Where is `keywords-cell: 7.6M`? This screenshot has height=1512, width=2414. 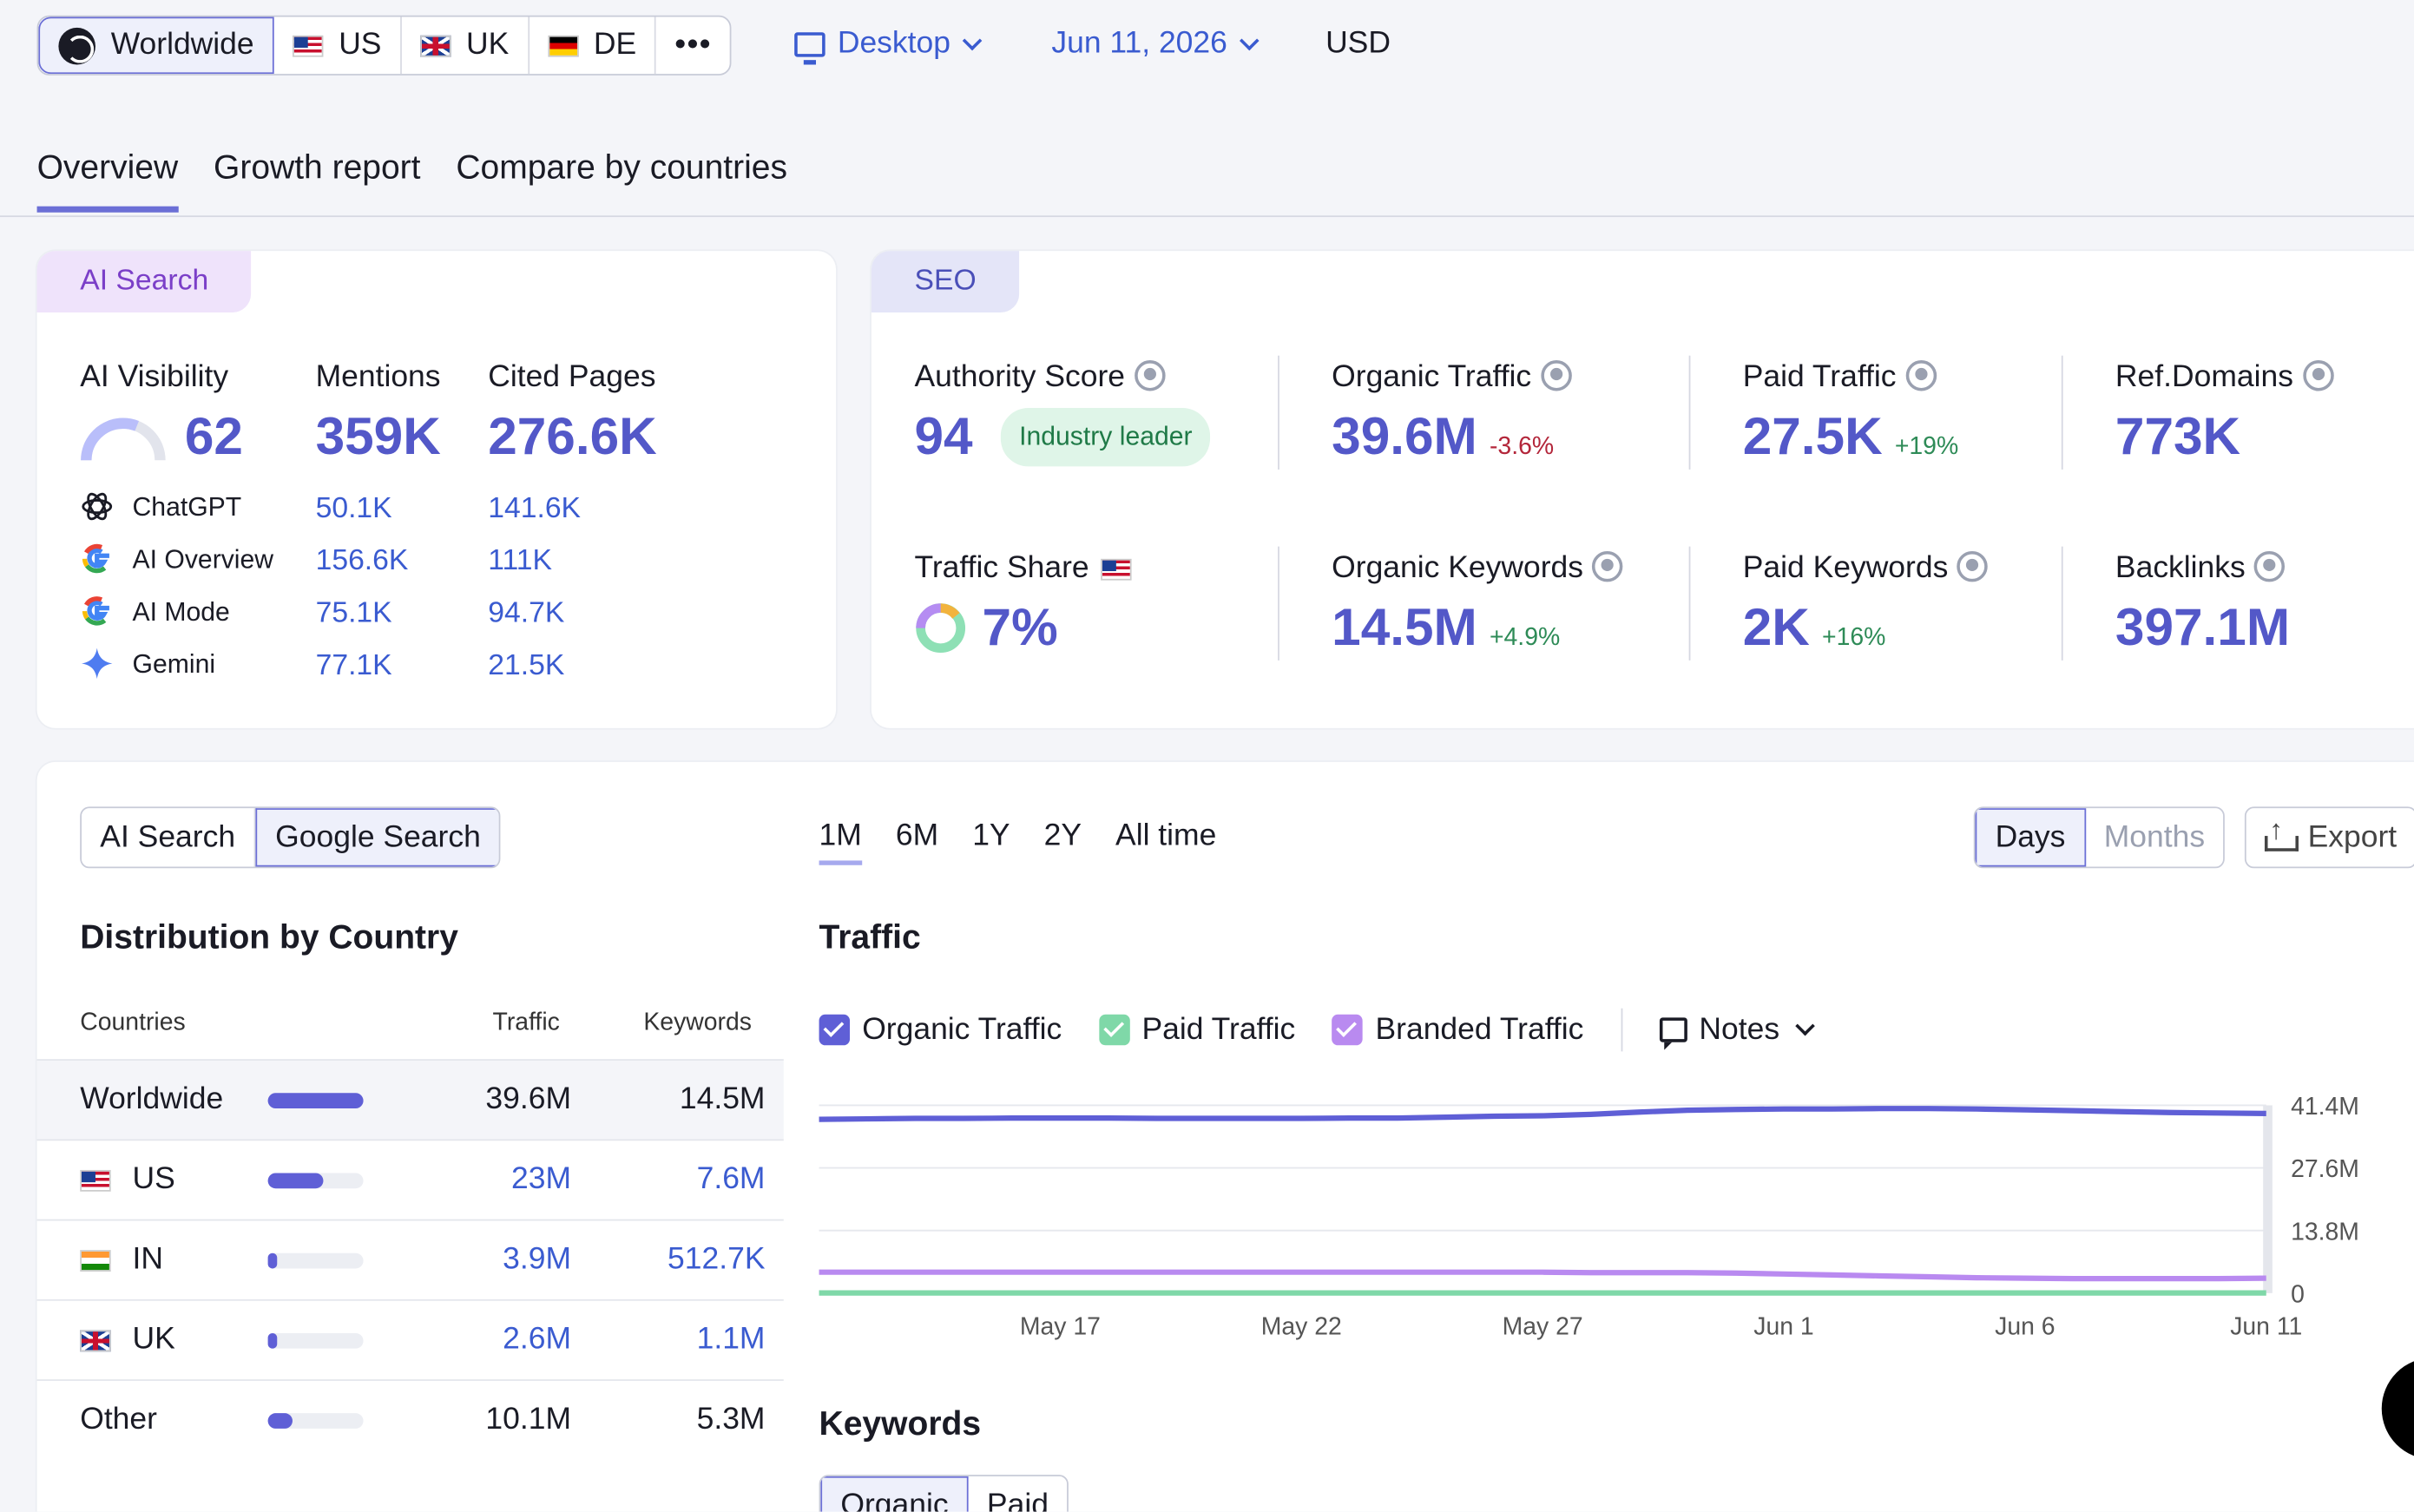 keywords-cell: 7.6M is located at coordinates (732, 1180).